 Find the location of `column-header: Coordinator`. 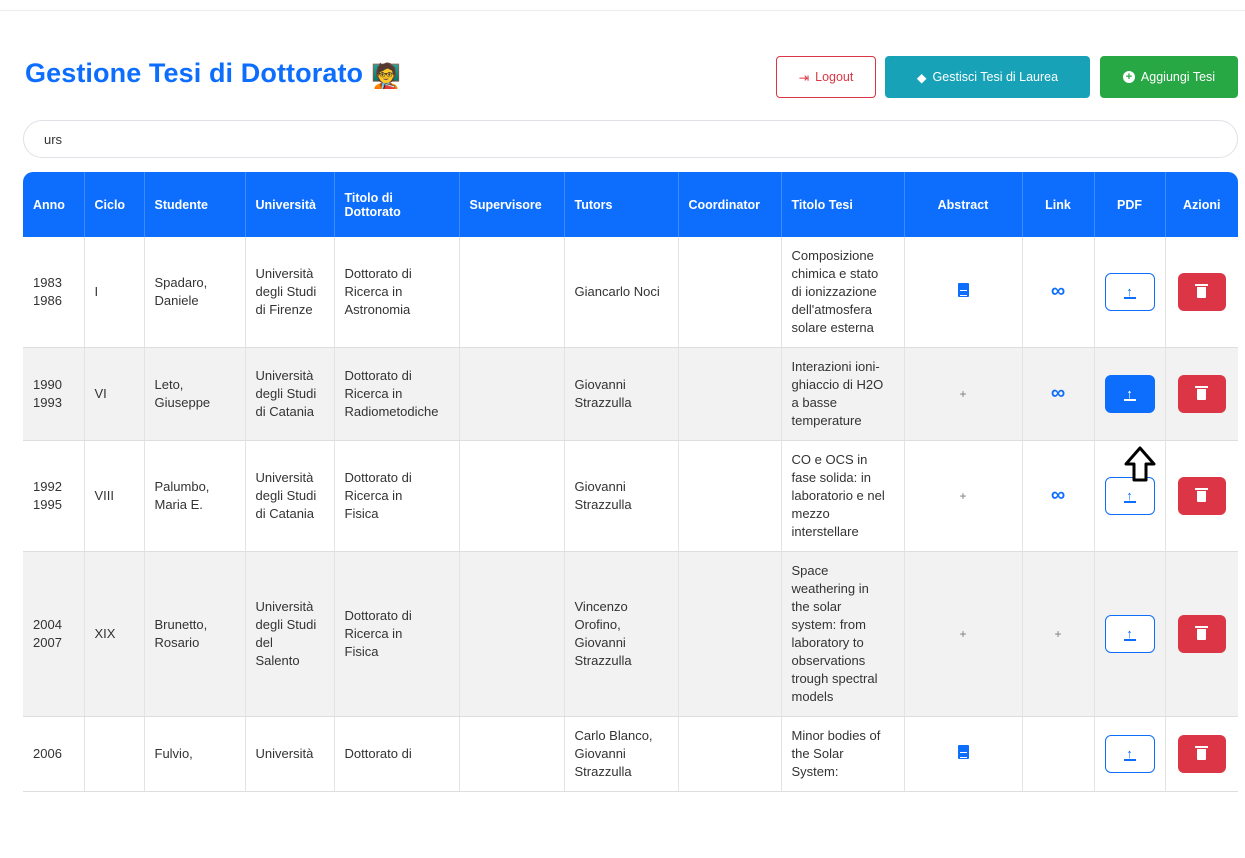

column-header: Coordinator is located at coordinates (730, 204).